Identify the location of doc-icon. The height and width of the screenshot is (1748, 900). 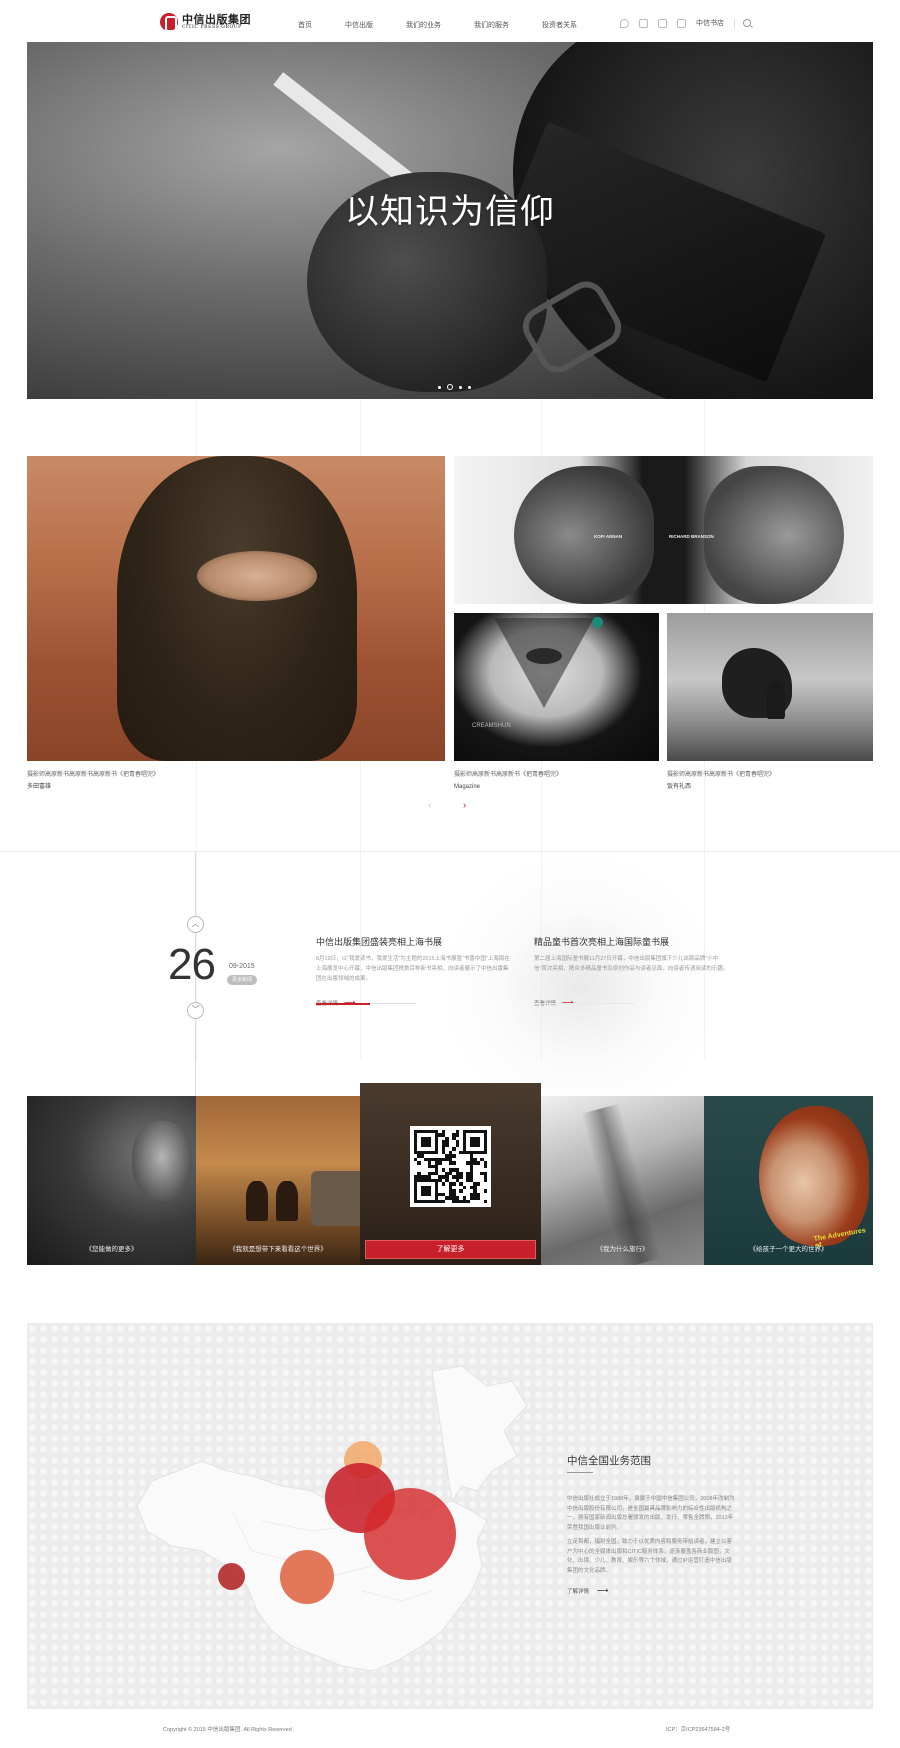
(662, 23).